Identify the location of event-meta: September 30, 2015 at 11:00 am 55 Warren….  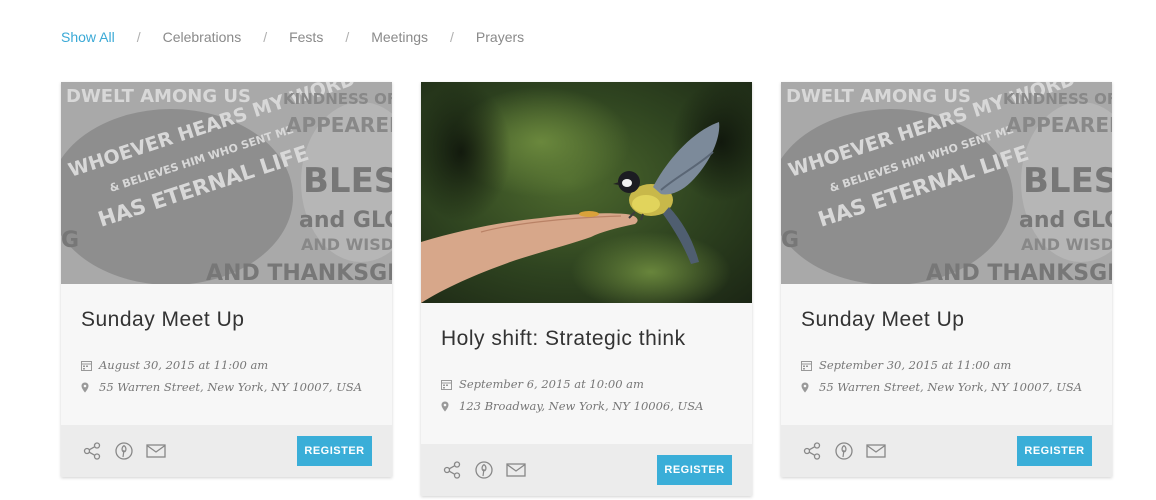
(946, 376).